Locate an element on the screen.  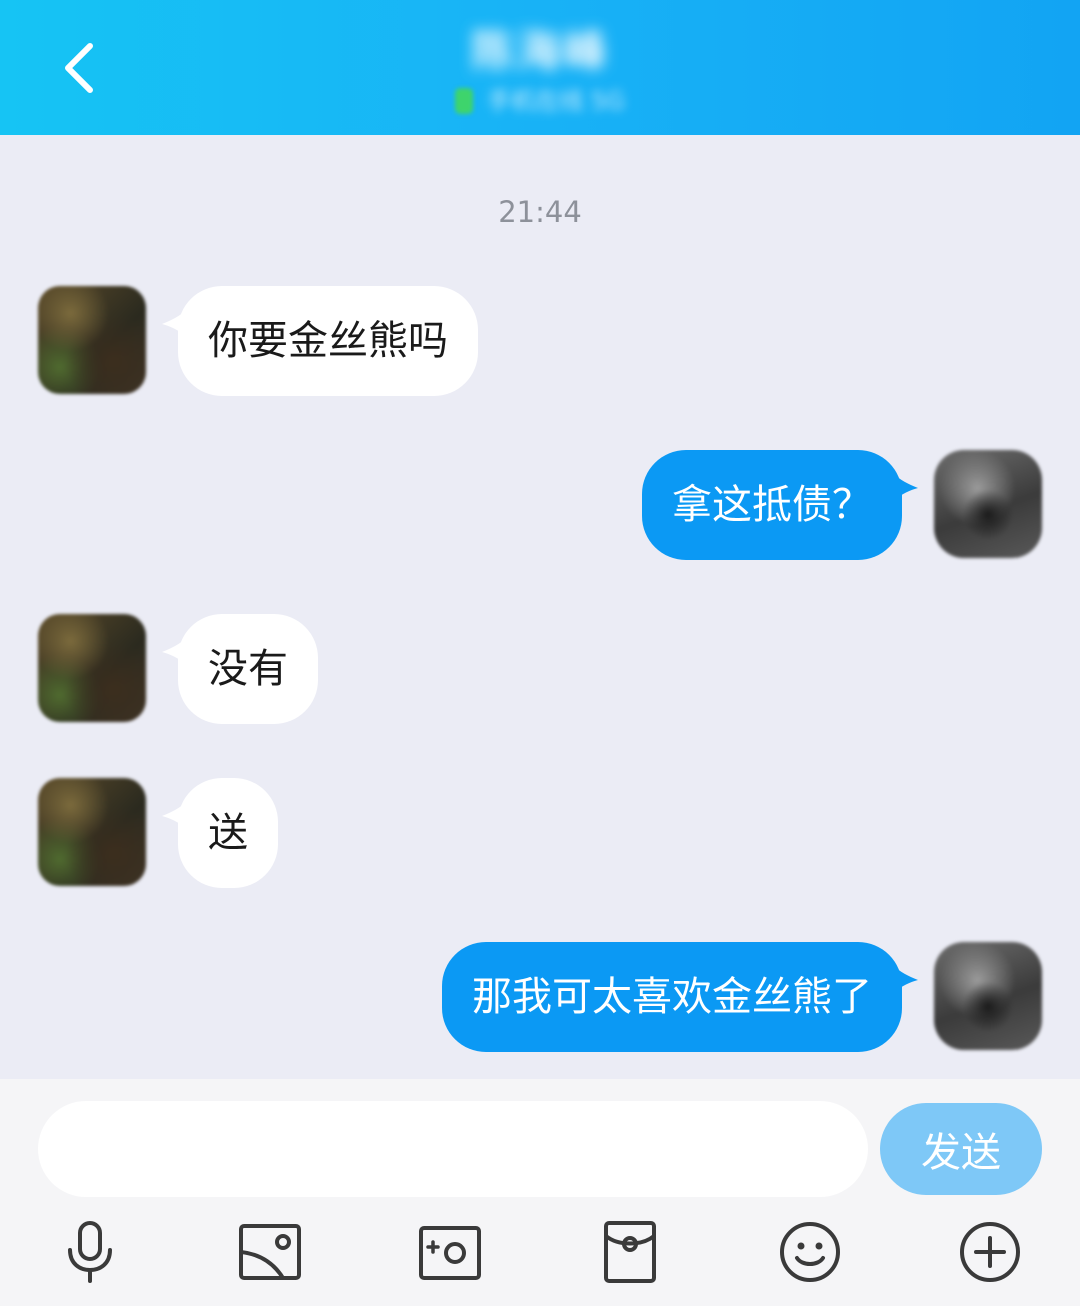
incoming-message-bubble: 送 is located at coordinates (228, 833).